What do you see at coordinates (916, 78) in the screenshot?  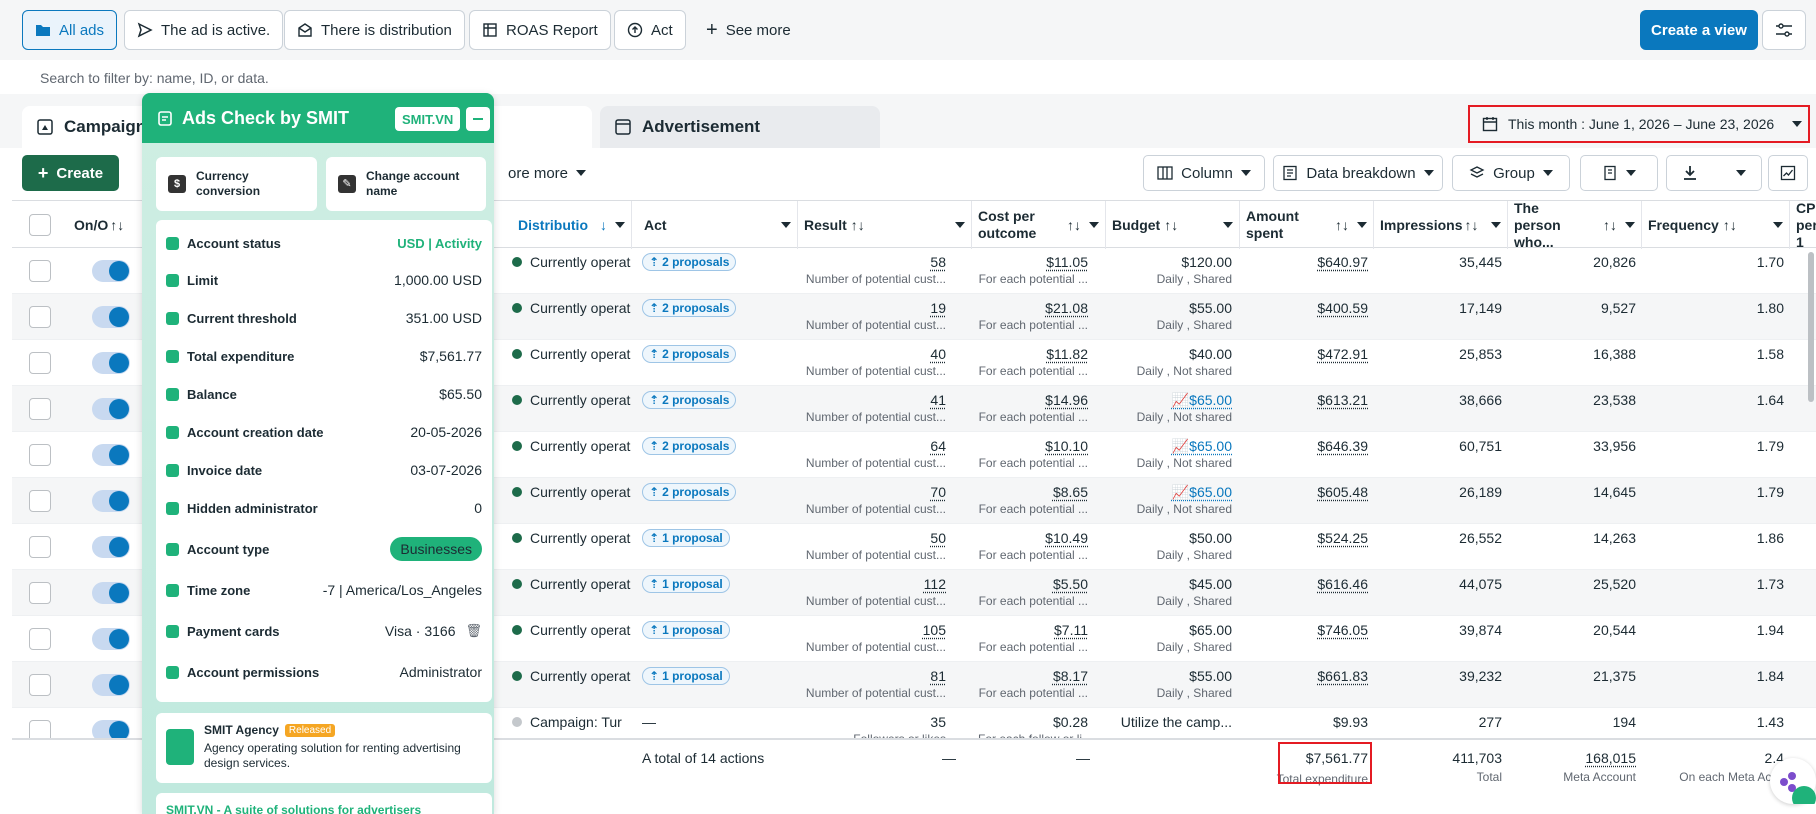 I see `filter-search-input: Search to filter by: name, ID, or data.` at bounding box center [916, 78].